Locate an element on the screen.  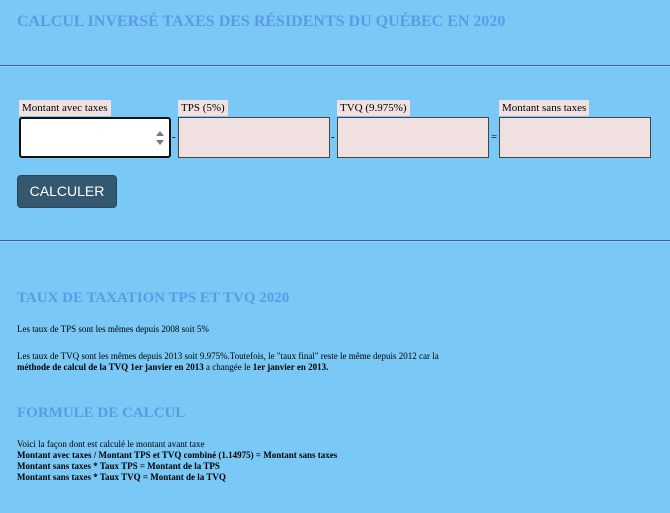
tvq-output is located at coordinates (413, 137).